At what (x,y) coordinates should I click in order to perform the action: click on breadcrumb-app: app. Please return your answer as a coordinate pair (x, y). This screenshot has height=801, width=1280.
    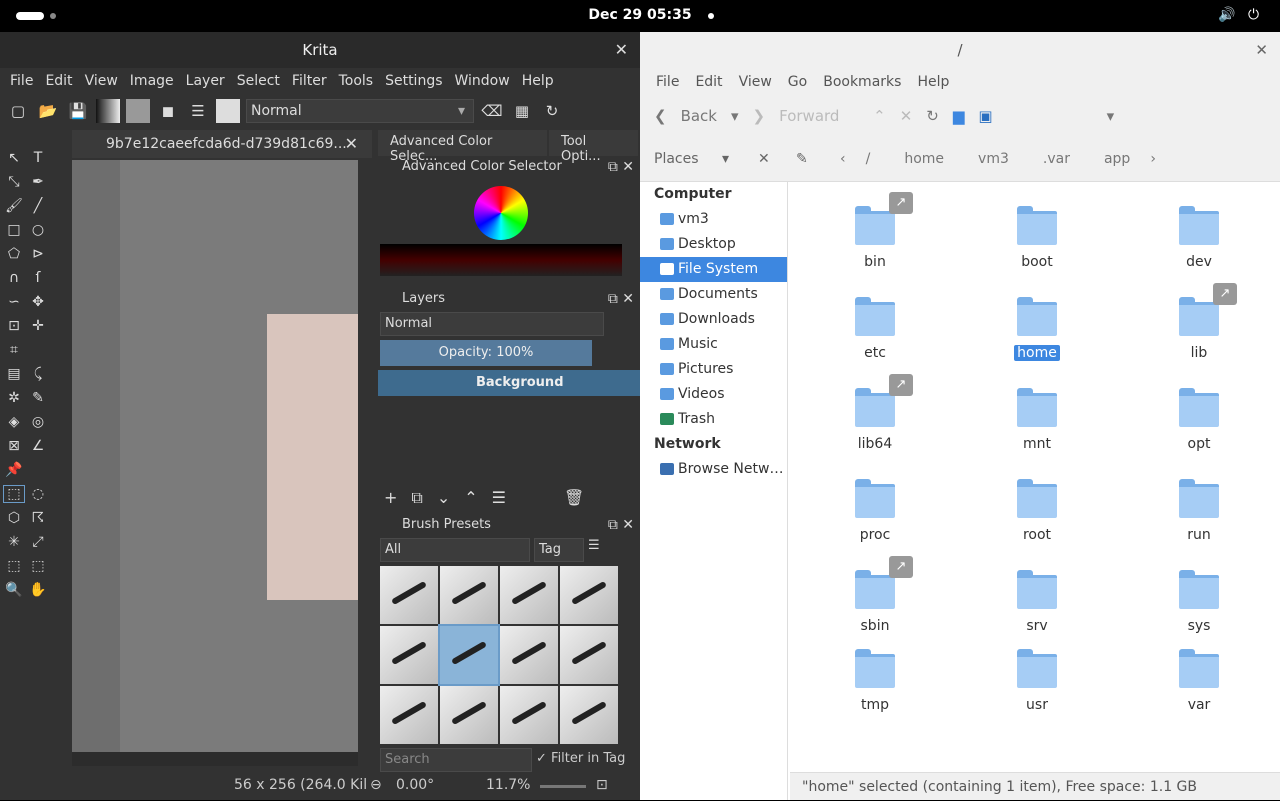
    Looking at the image, I should click on (1117, 159).